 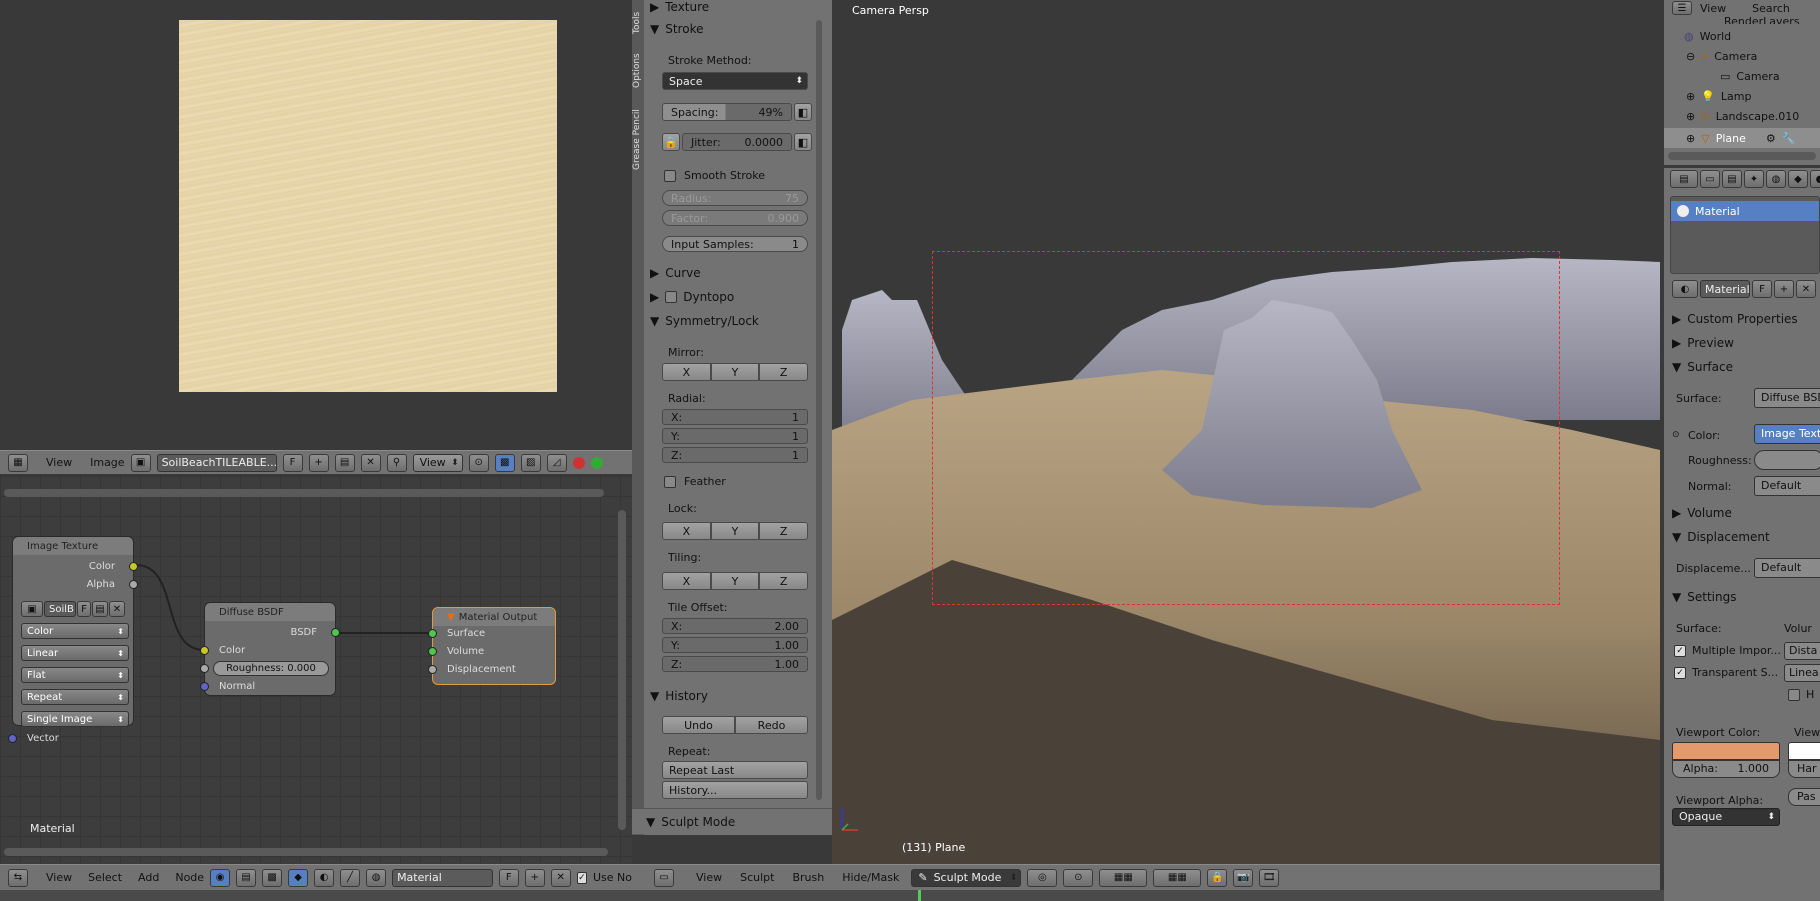 What do you see at coordinates (735, 531) in the screenshot?
I see `lock-y-button: Y` at bounding box center [735, 531].